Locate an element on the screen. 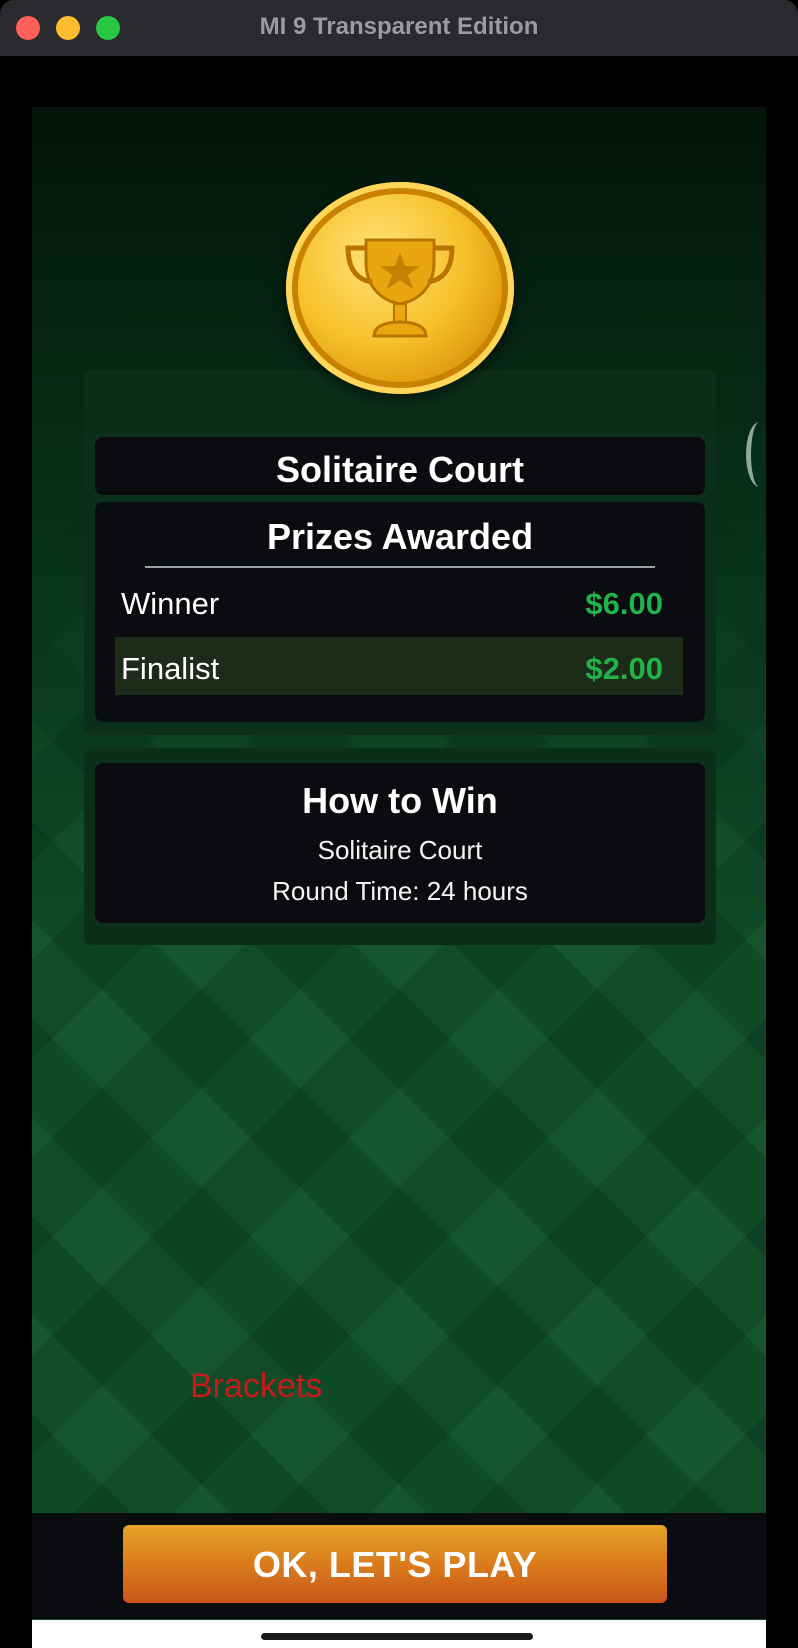 The width and height of the screenshot is (798, 1648). window-title: MI 9 Transparent Edition is located at coordinates (399, 26).